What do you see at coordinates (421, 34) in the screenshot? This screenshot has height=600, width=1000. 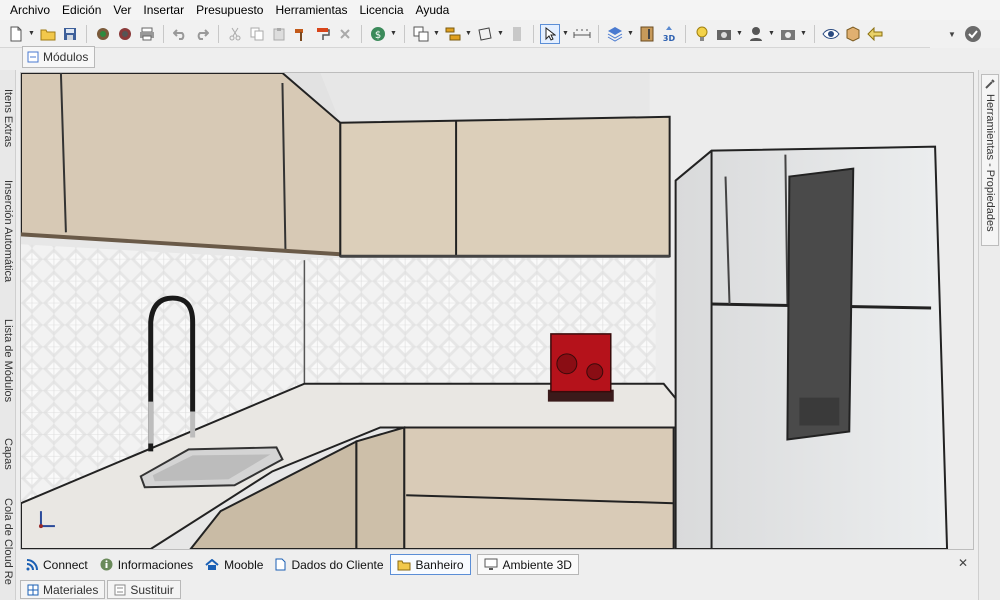 I see `module-copy-button` at bounding box center [421, 34].